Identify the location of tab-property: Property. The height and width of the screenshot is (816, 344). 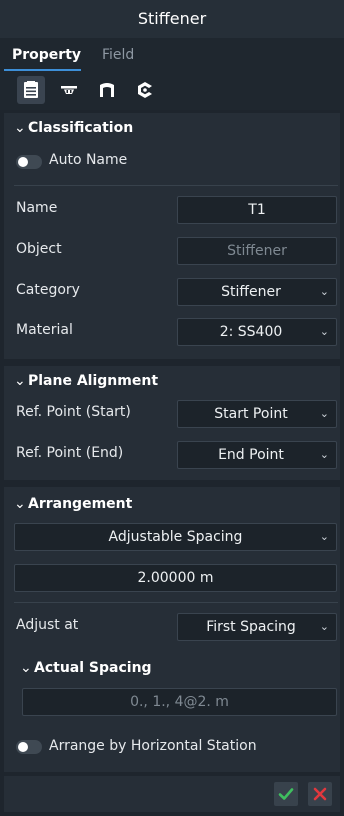
(46, 55).